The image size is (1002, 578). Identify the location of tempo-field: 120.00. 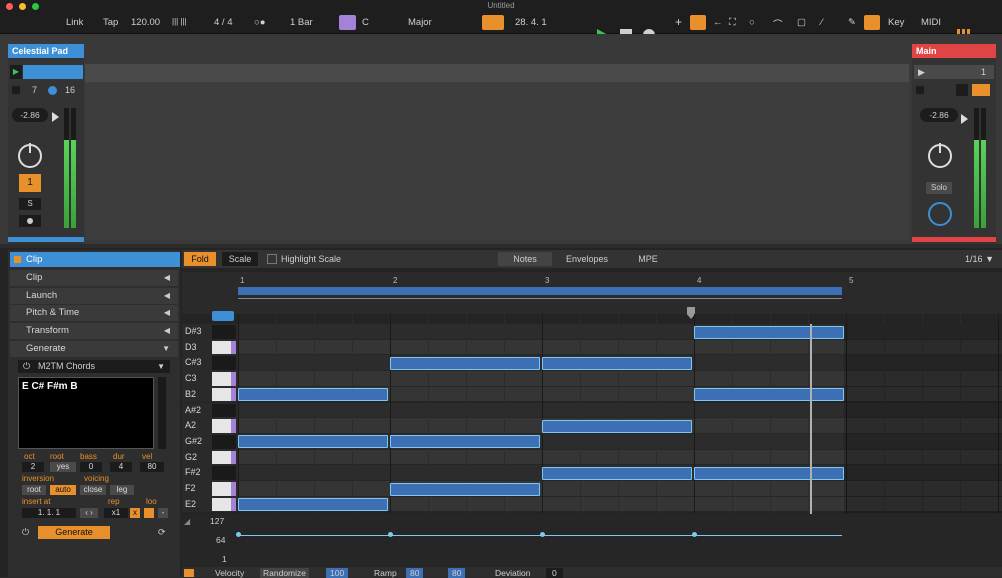
(145, 22).